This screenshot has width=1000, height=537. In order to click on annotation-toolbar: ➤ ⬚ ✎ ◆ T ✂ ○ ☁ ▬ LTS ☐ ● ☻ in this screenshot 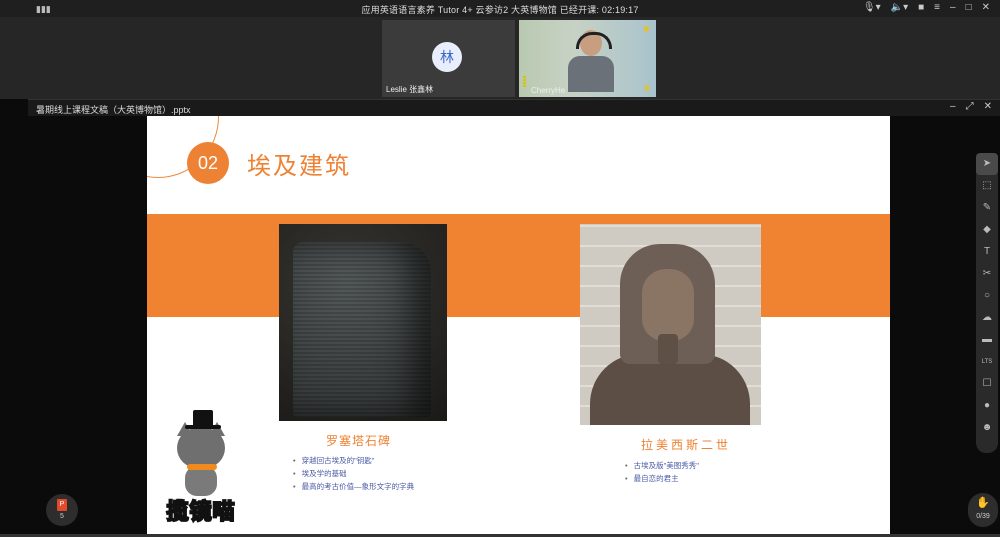, I will do `click(987, 303)`.